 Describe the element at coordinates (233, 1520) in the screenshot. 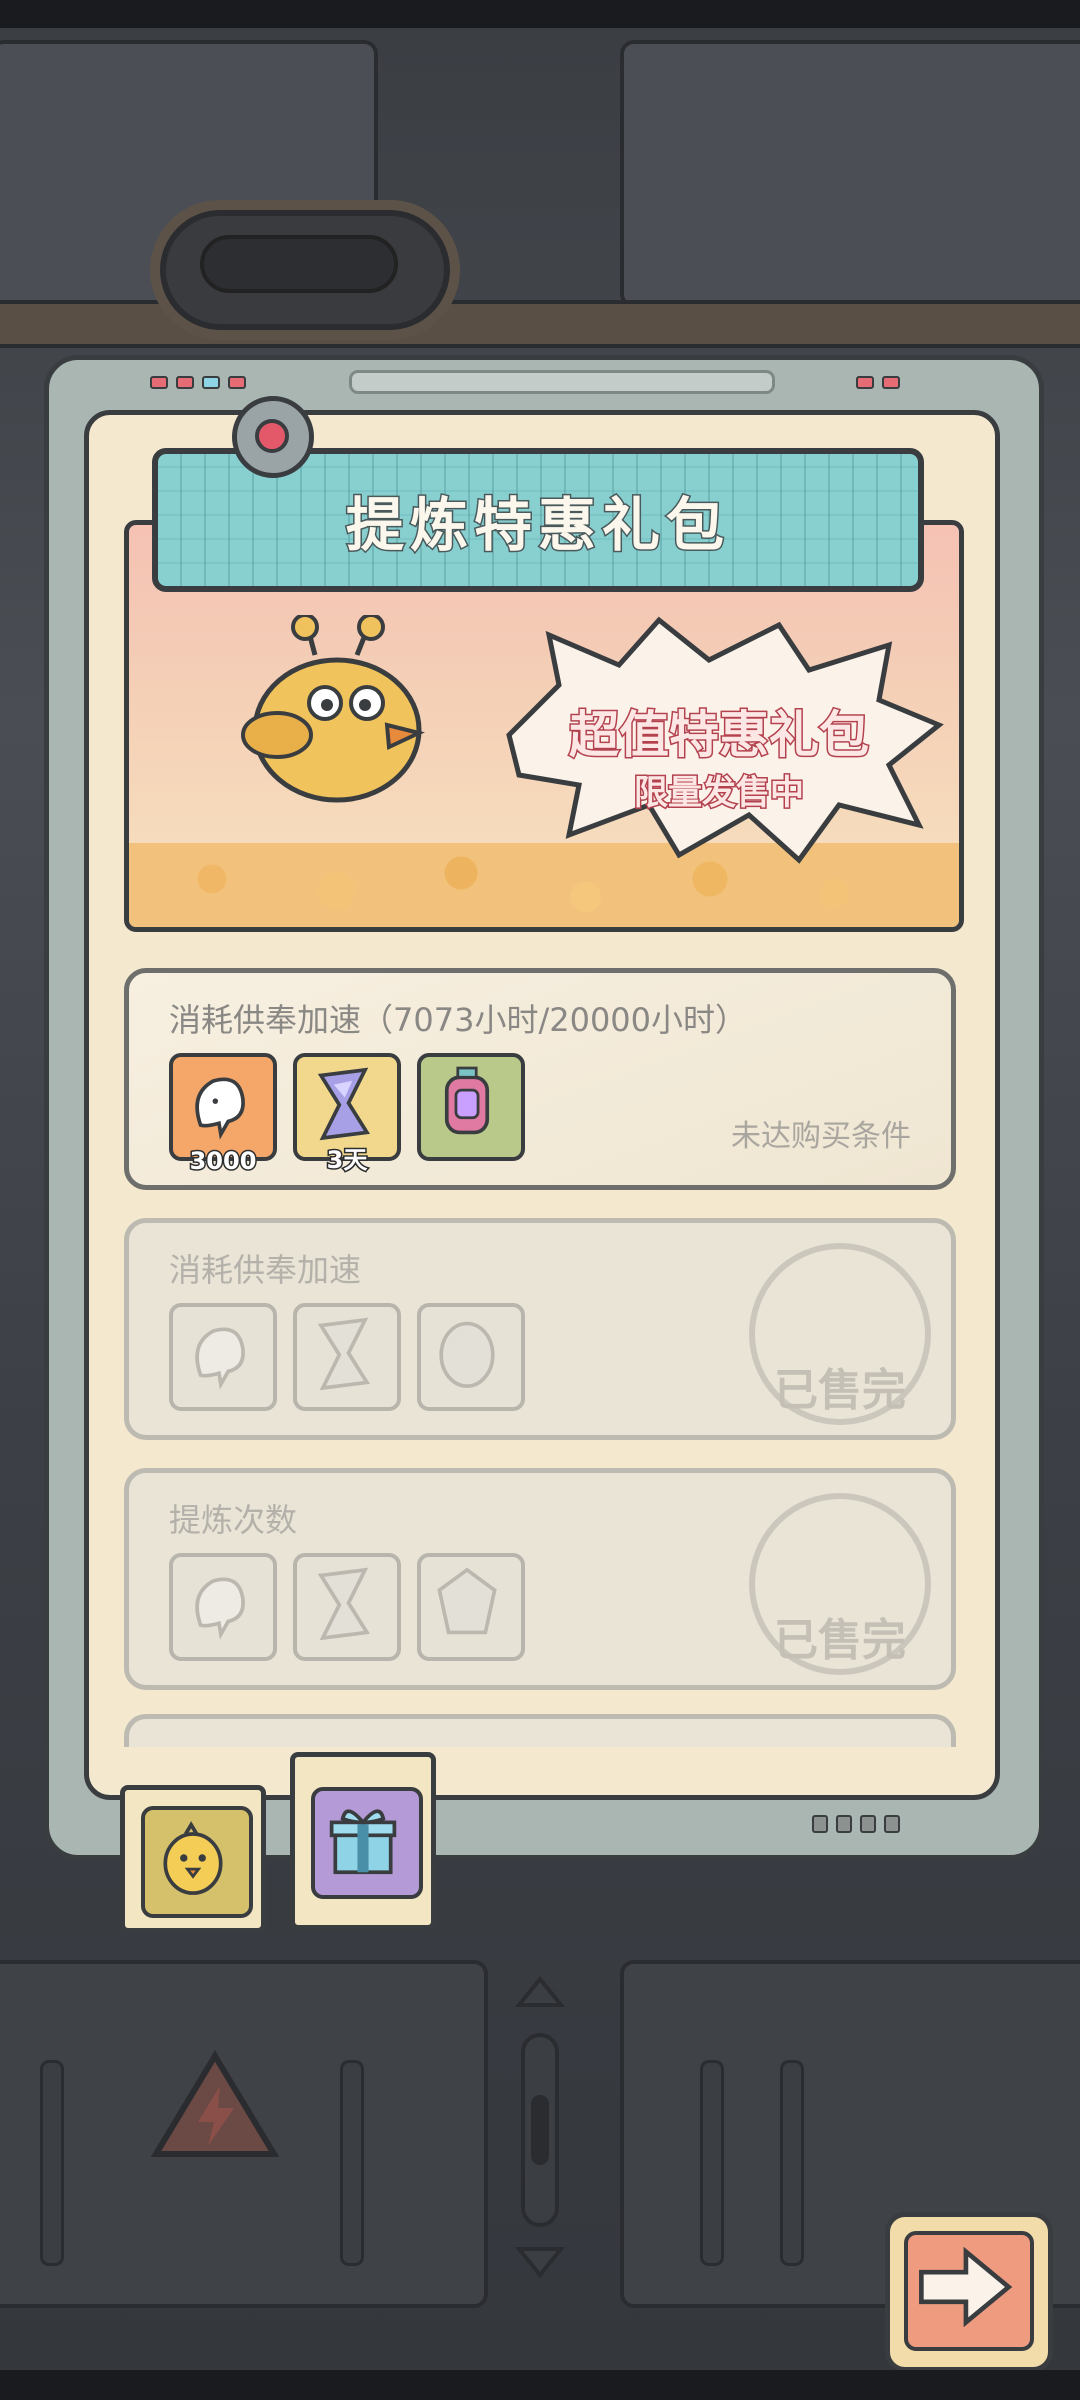

I see `pack-title: 提炼次数` at that location.